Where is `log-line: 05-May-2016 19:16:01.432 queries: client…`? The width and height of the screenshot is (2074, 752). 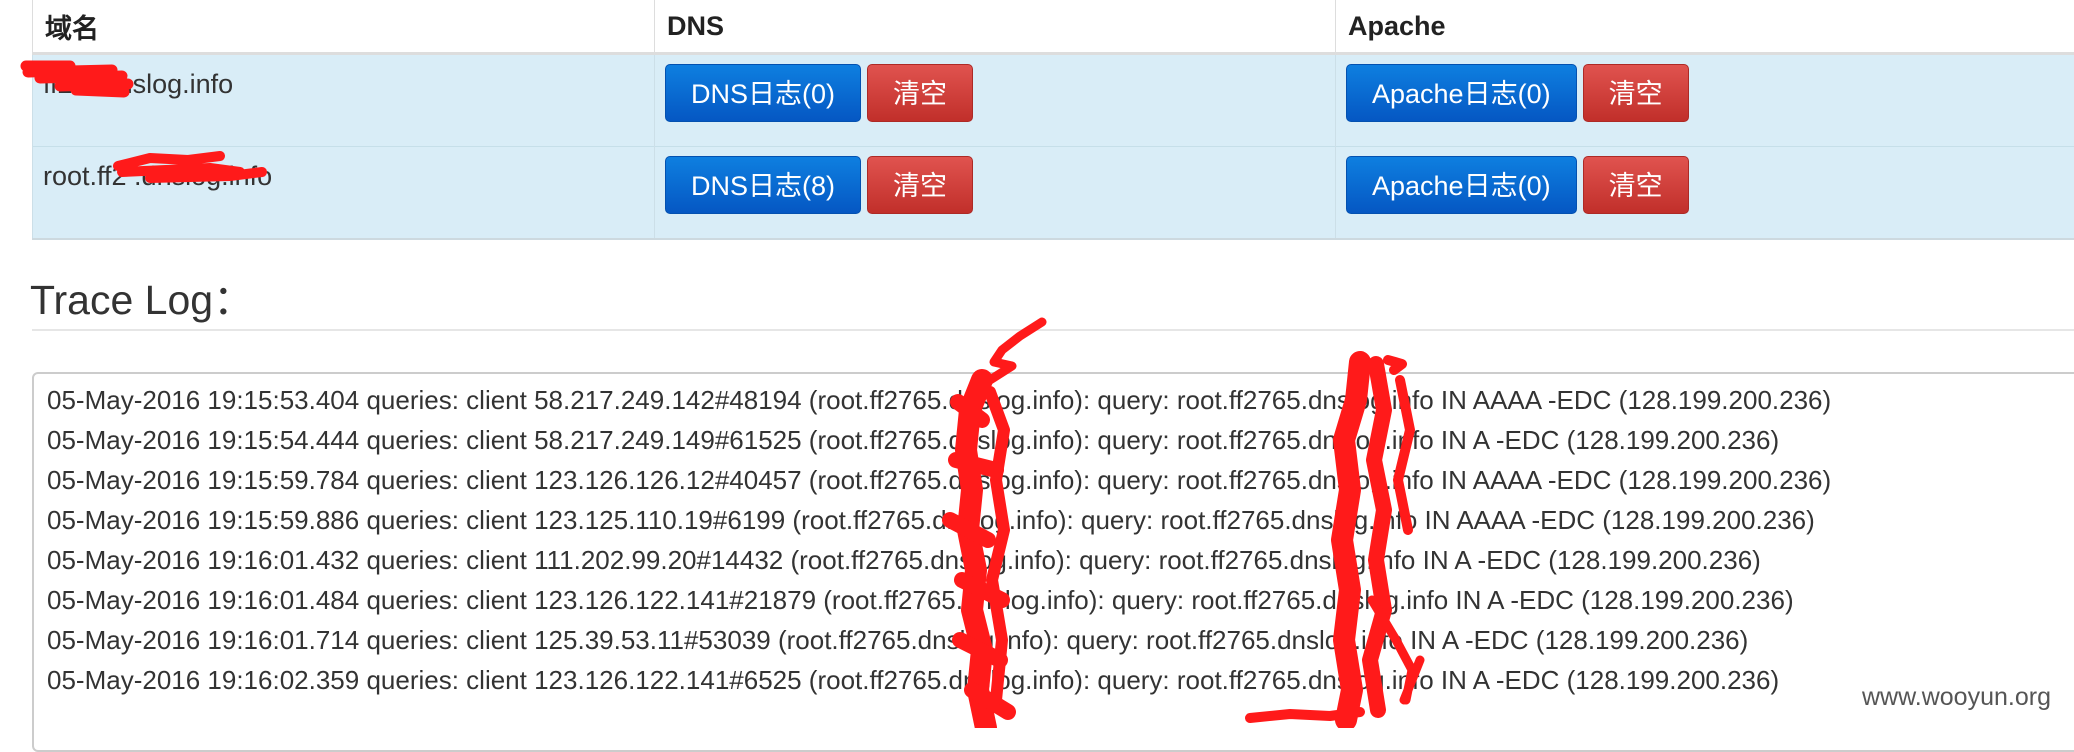 log-line: 05-May-2016 19:16:01.432 queries: client… is located at coordinates (904, 560).